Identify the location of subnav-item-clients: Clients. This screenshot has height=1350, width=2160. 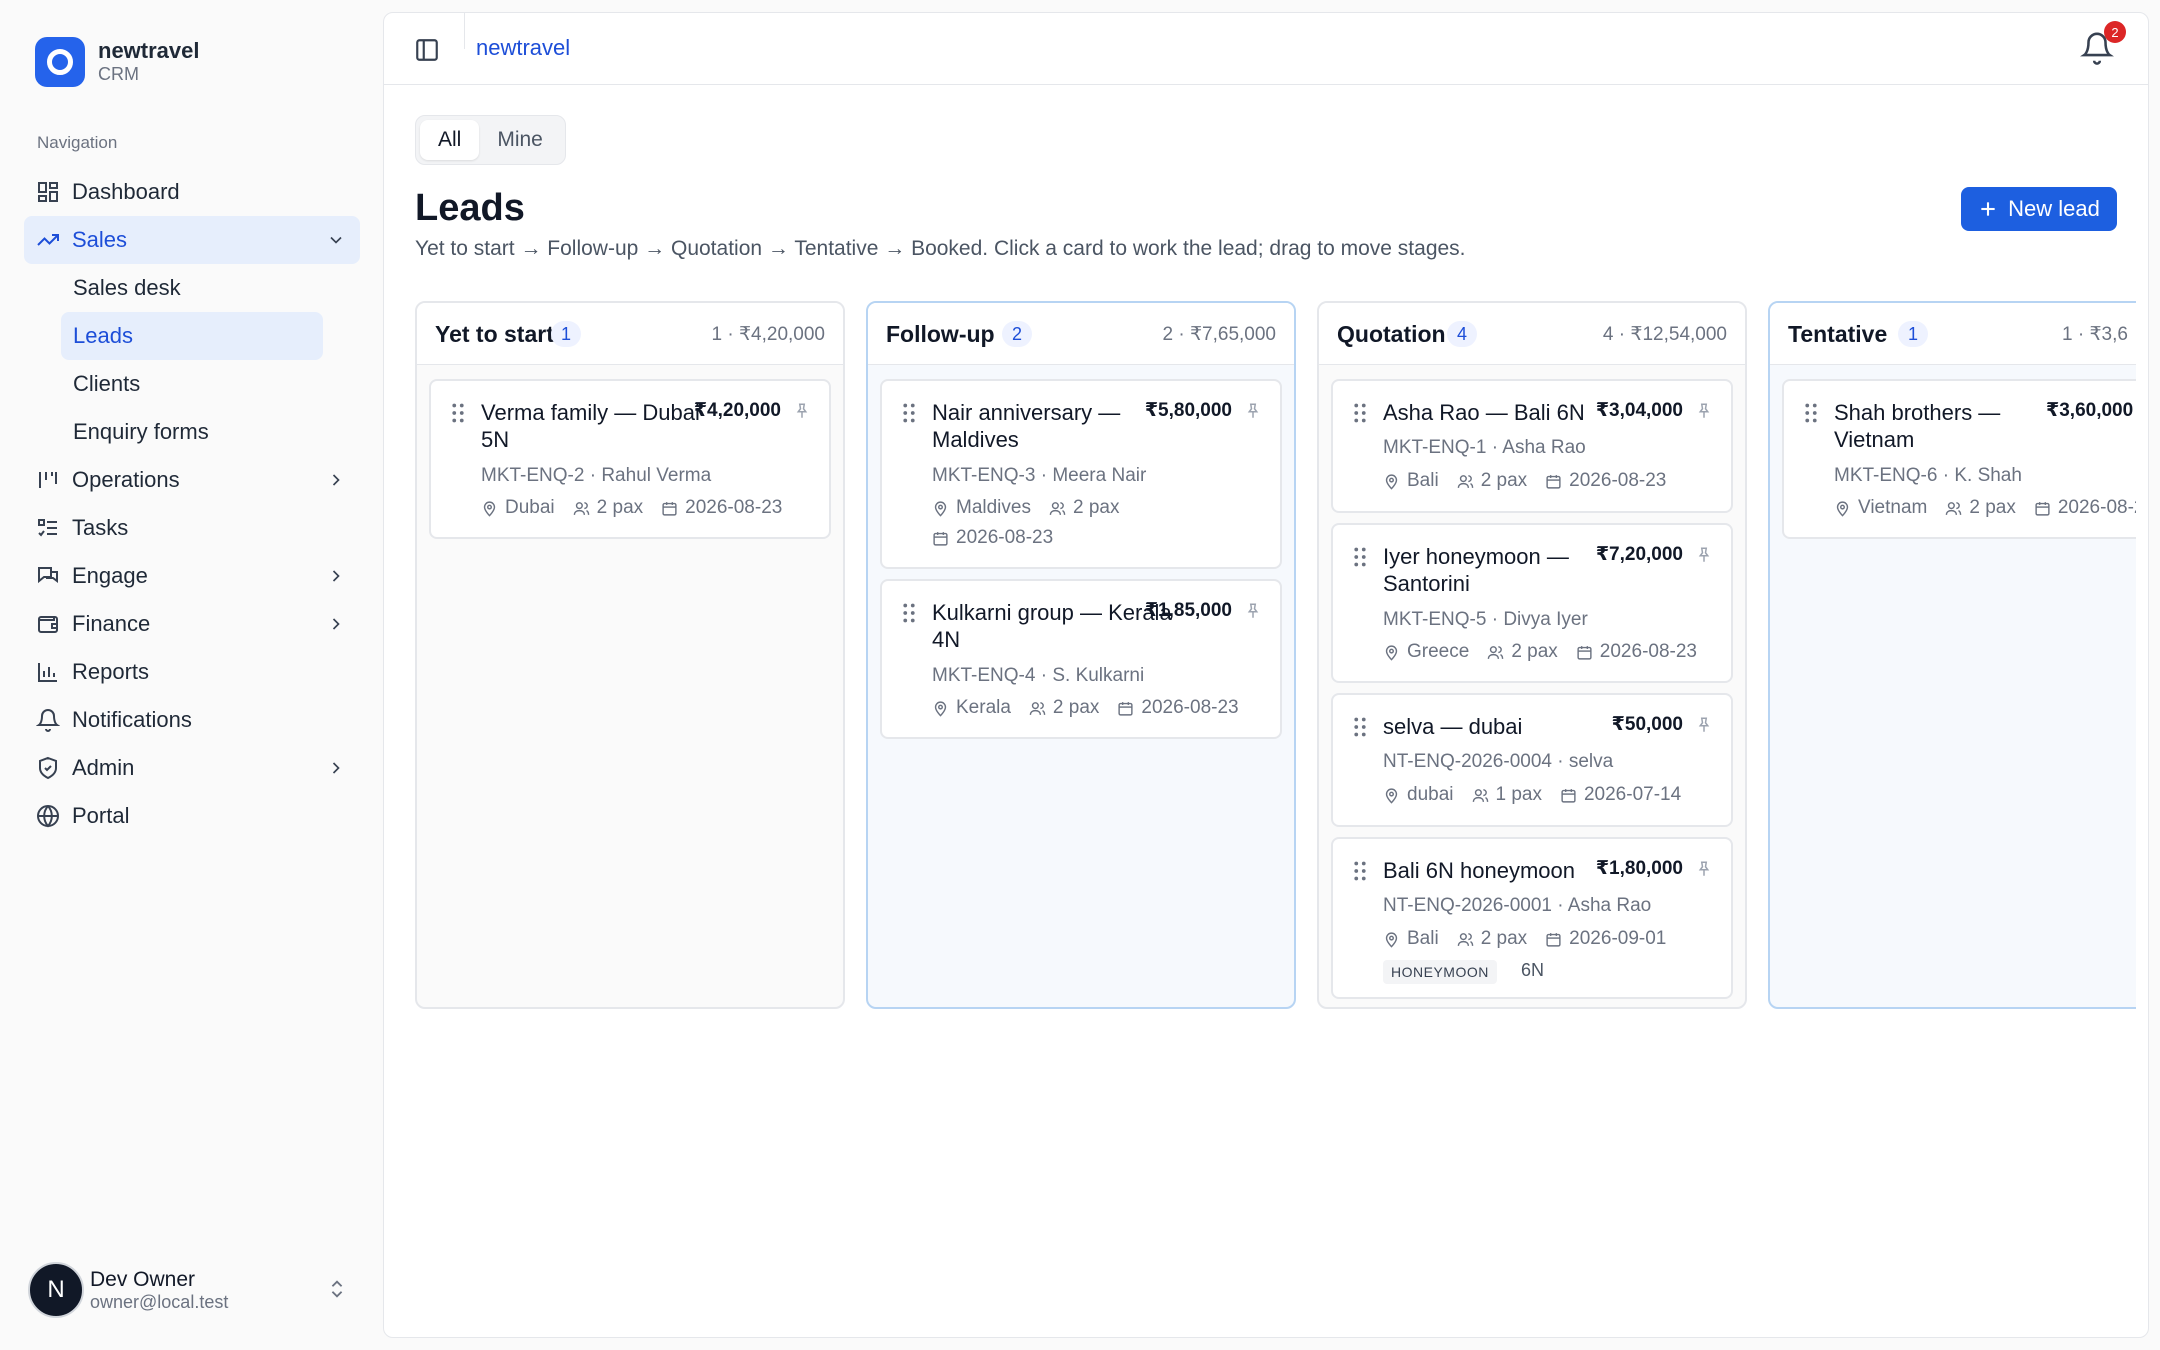
(192, 384).